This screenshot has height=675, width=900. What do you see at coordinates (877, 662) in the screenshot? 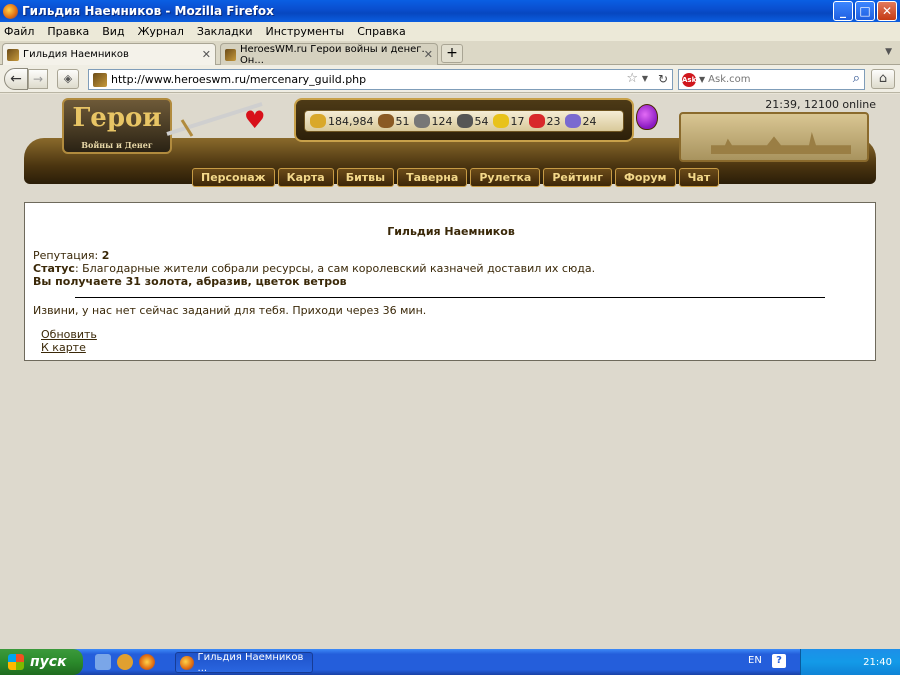
I see `clock: 21:40` at bounding box center [877, 662].